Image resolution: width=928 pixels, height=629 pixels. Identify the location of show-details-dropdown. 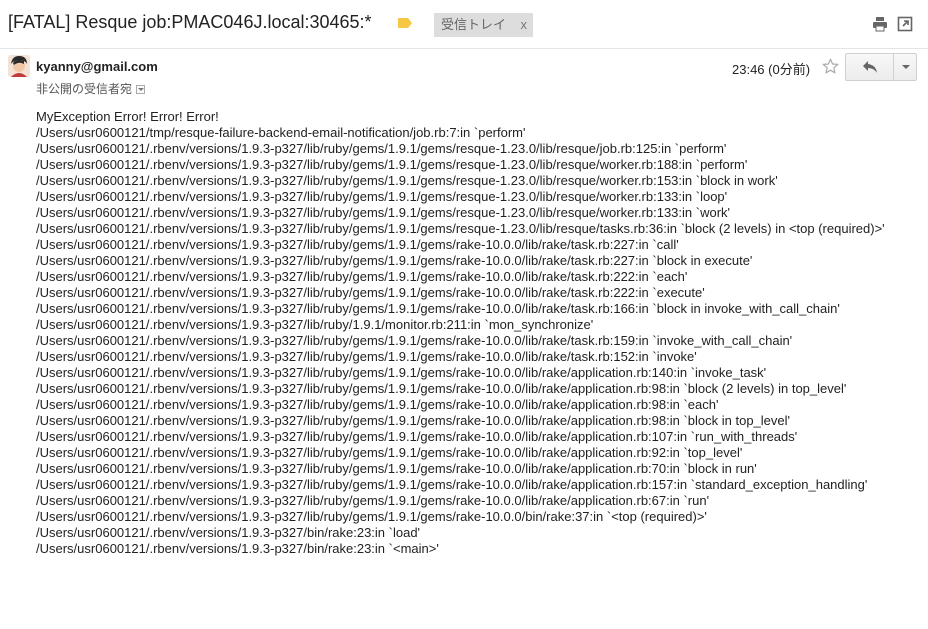
(141, 89).